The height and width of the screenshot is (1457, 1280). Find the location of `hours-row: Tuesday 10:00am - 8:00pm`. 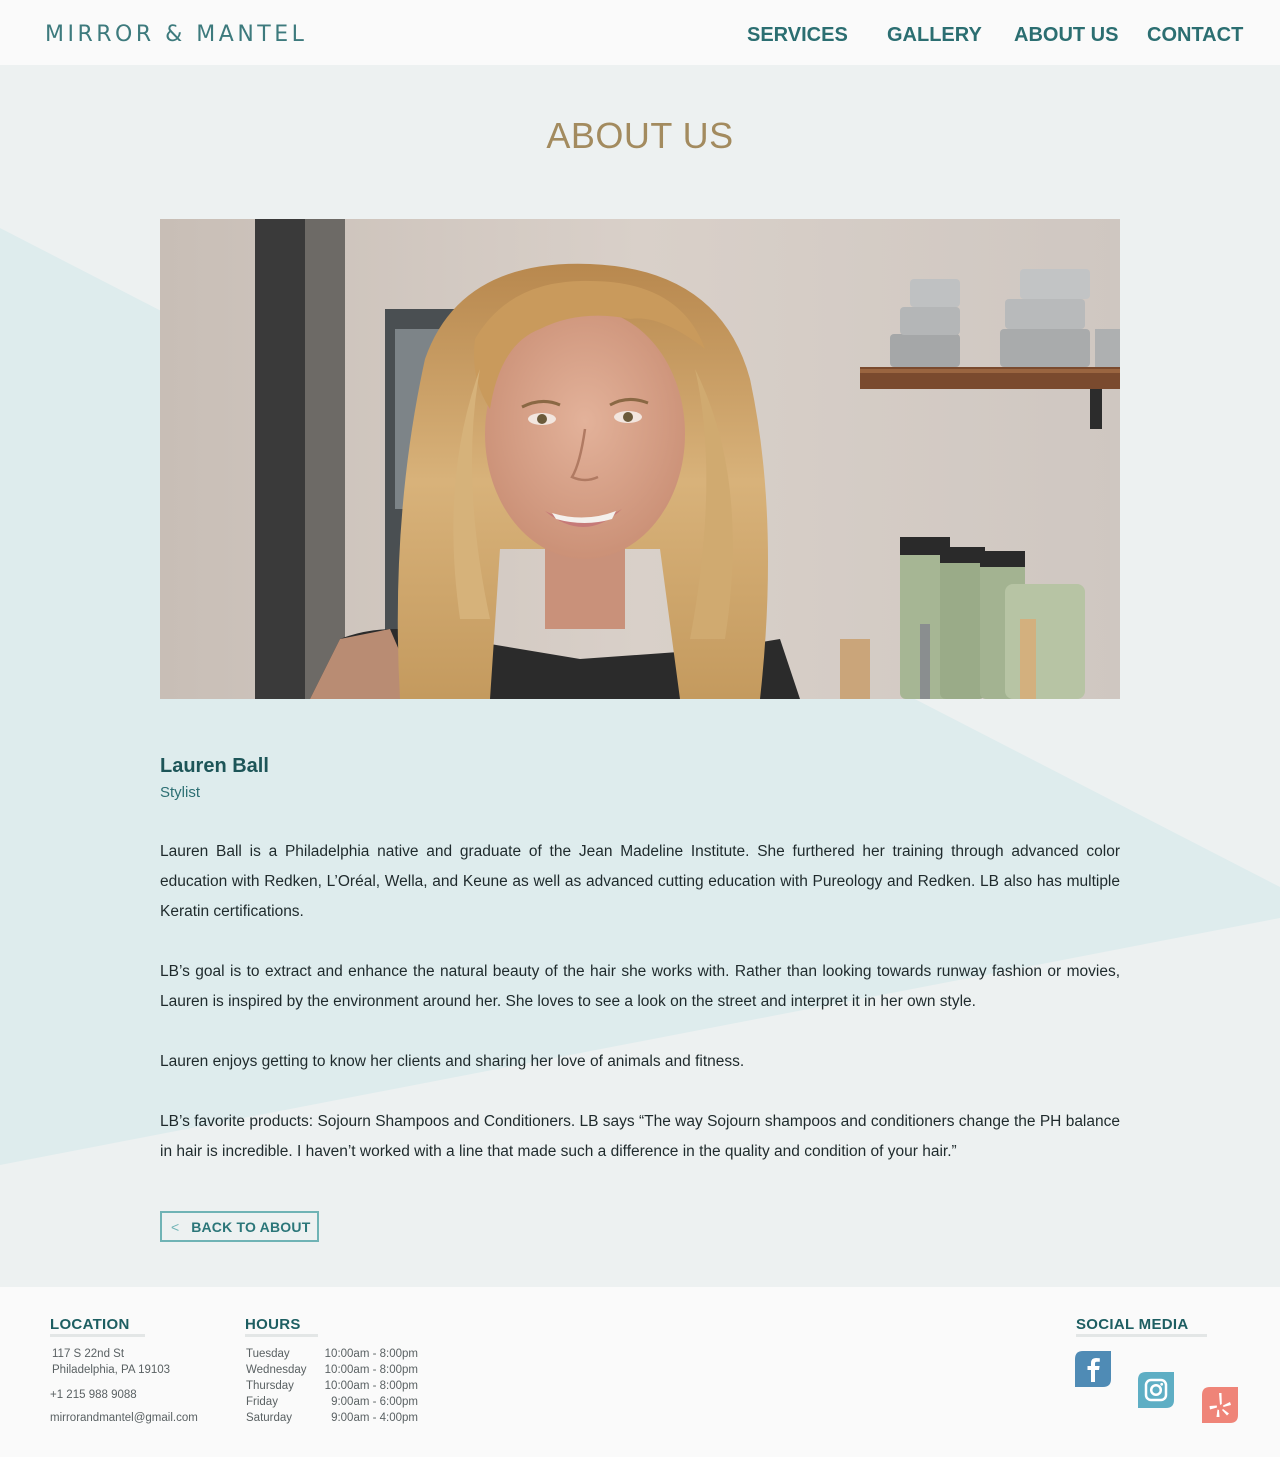

hours-row: Tuesday 10:00am - 8:00pm is located at coordinates (332, 1356).